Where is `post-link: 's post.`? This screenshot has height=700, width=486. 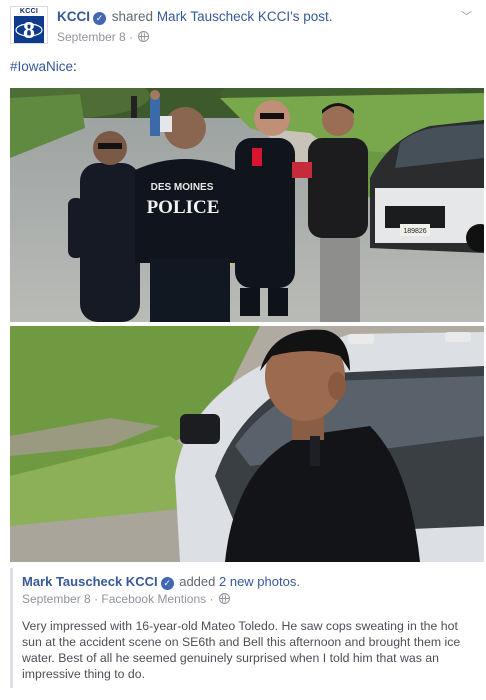
post-link: 's post. is located at coordinates (311, 16).